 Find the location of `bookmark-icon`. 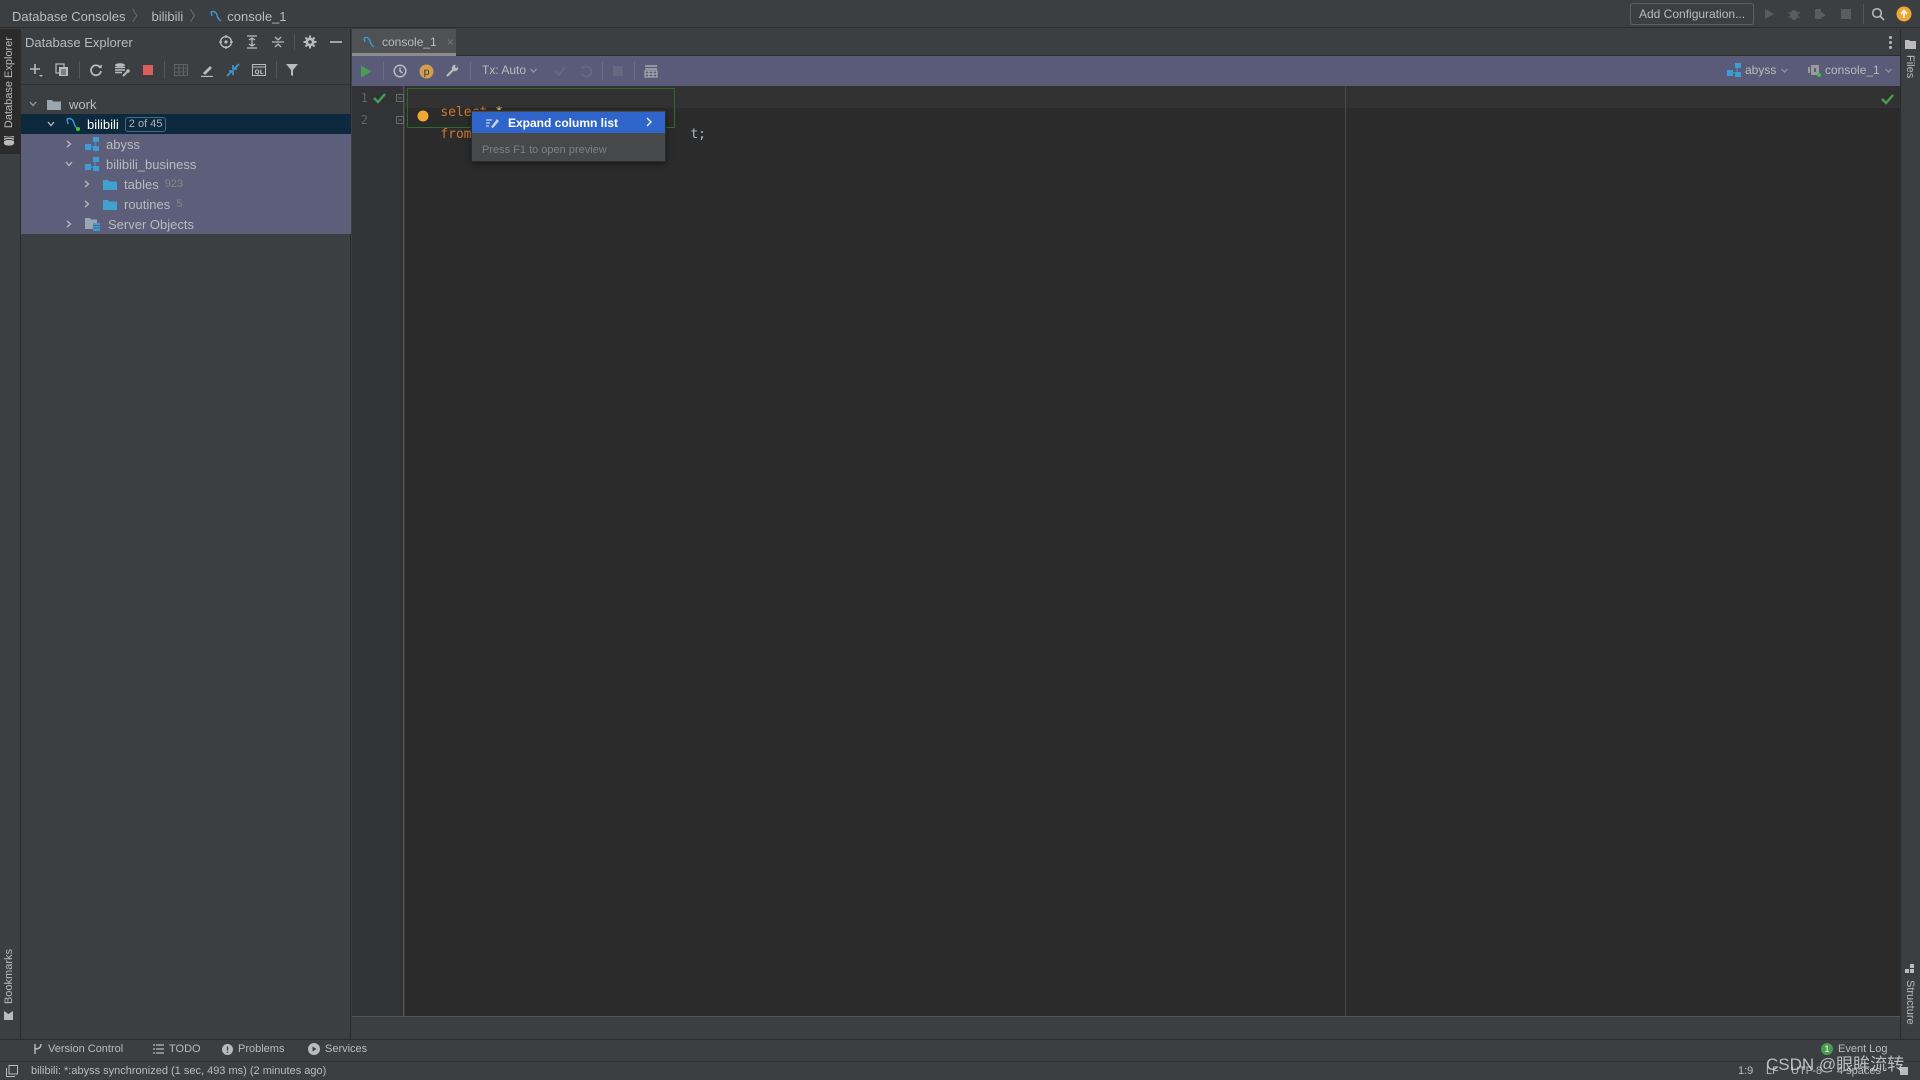

bookmark-icon is located at coordinates (9, 1015).